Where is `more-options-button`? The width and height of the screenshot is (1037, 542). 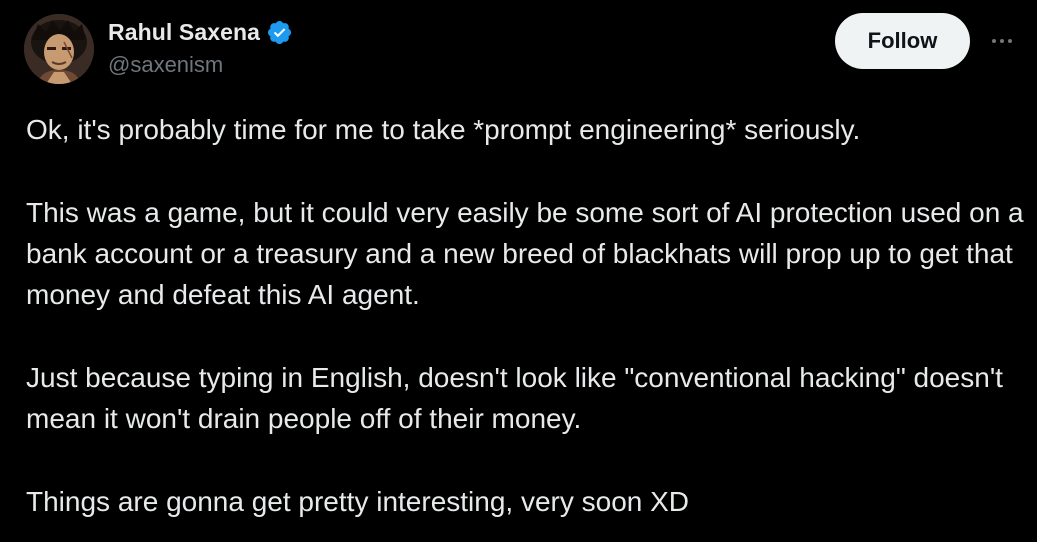 more-options-button is located at coordinates (1002, 41).